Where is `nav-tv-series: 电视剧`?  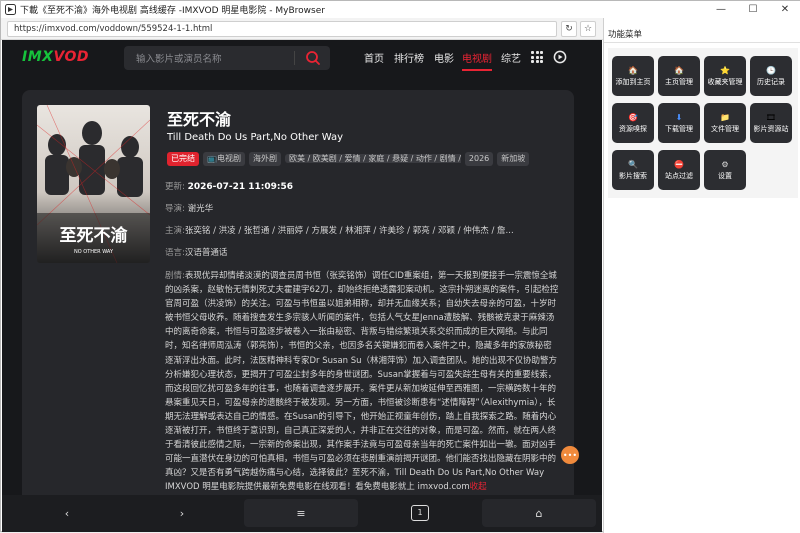 nav-tv-series: 电视剧 is located at coordinates (477, 60).